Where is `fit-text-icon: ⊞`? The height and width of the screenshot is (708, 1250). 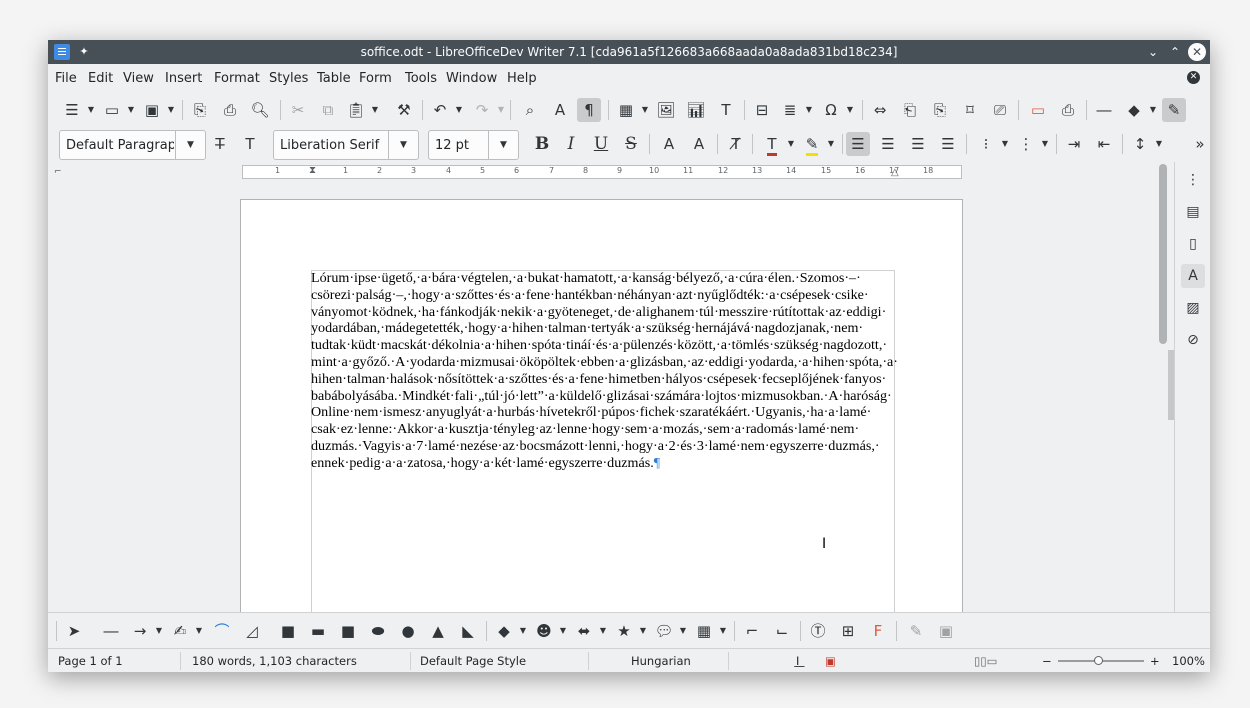
fit-text-icon: ⊞ is located at coordinates (848, 631).